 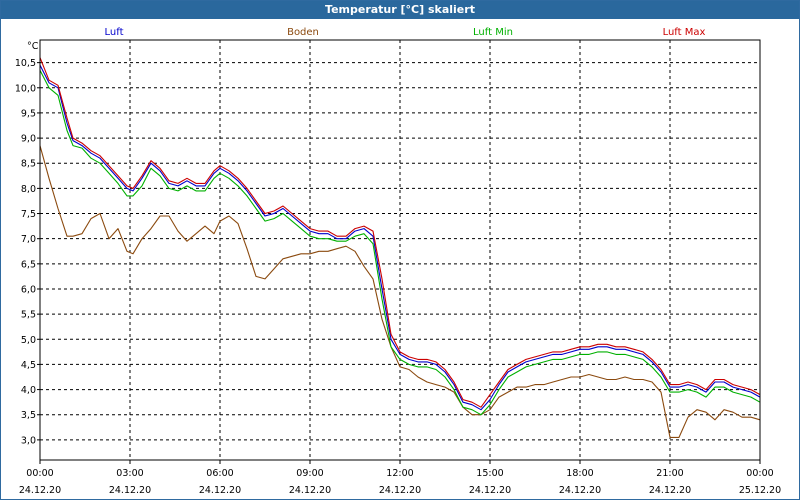 I want to click on x-tick-time-label: 03:00, so click(x=129, y=473).